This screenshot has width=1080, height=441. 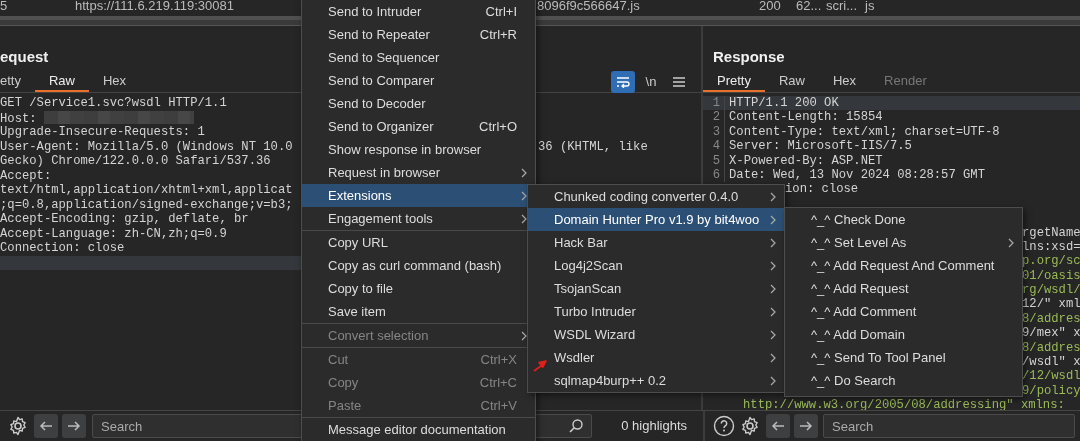 What do you see at coordinates (864, 132) in the screenshot?
I see `code-line: Content-Type: text/xml; charset=UTF-8` at bounding box center [864, 132].